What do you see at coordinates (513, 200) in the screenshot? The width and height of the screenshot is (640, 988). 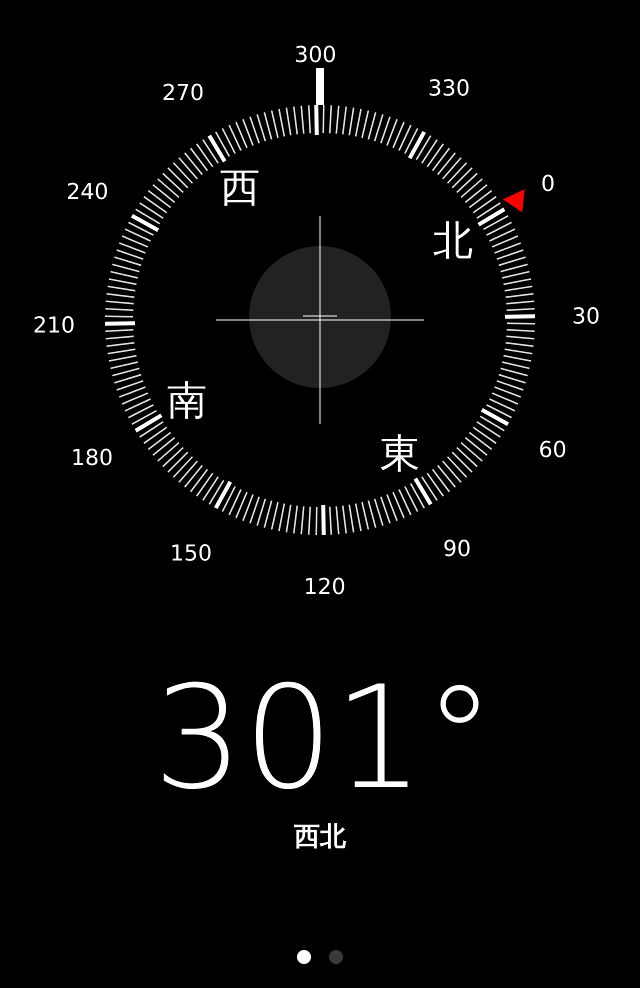 I see `north-marker-icon` at bounding box center [513, 200].